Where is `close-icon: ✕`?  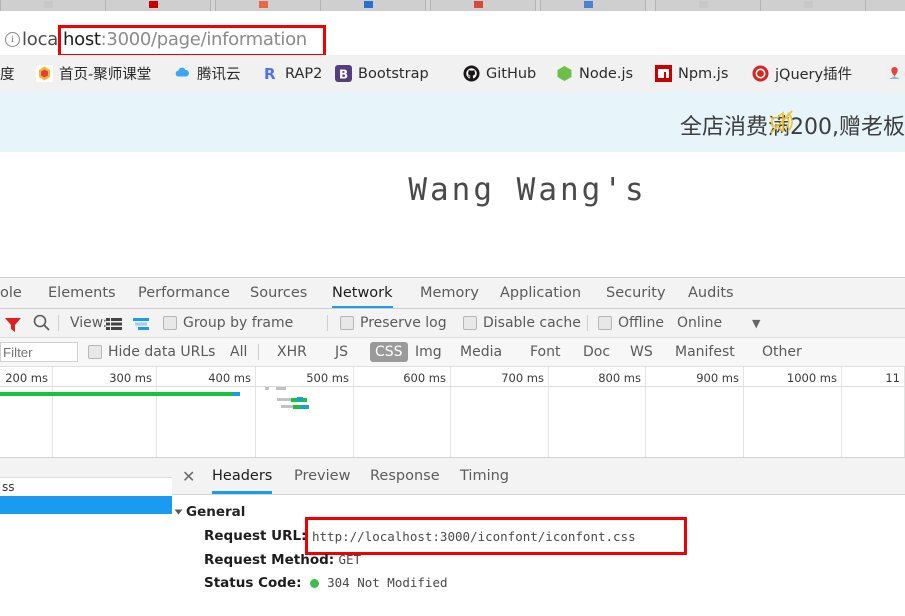 close-icon: ✕ is located at coordinates (188, 476).